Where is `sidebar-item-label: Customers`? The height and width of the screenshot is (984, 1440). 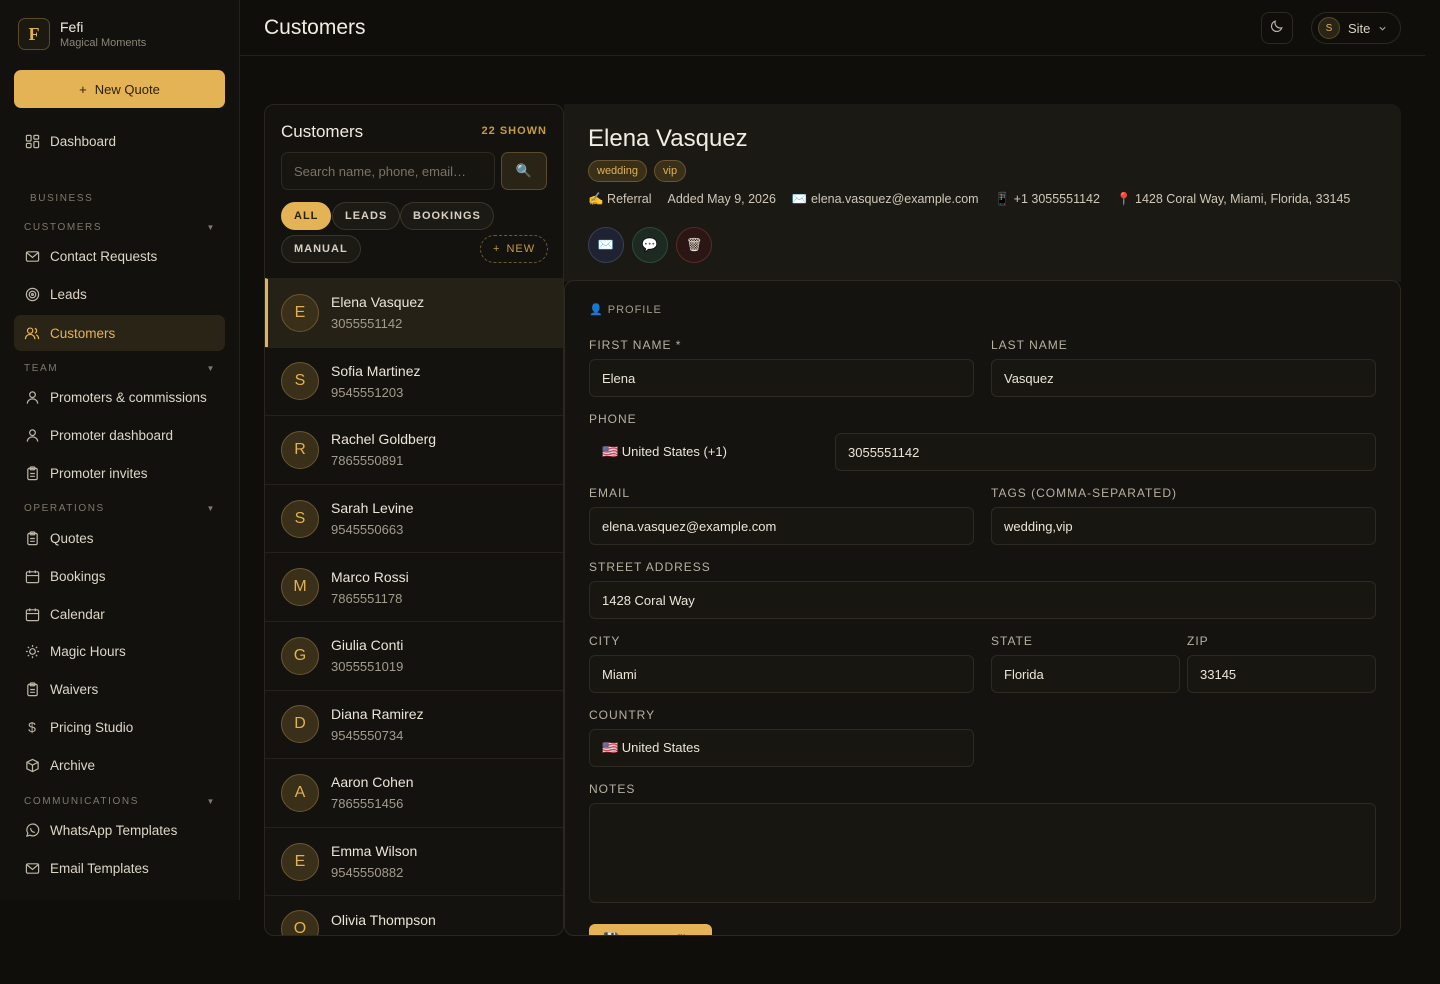
sidebar-item-label: Customers is located at coordinates (83, 333).